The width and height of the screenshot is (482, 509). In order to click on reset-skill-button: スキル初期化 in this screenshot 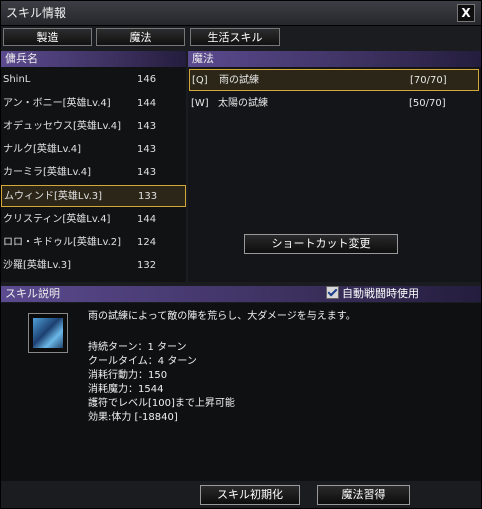, I will do `click(250, 495)`.